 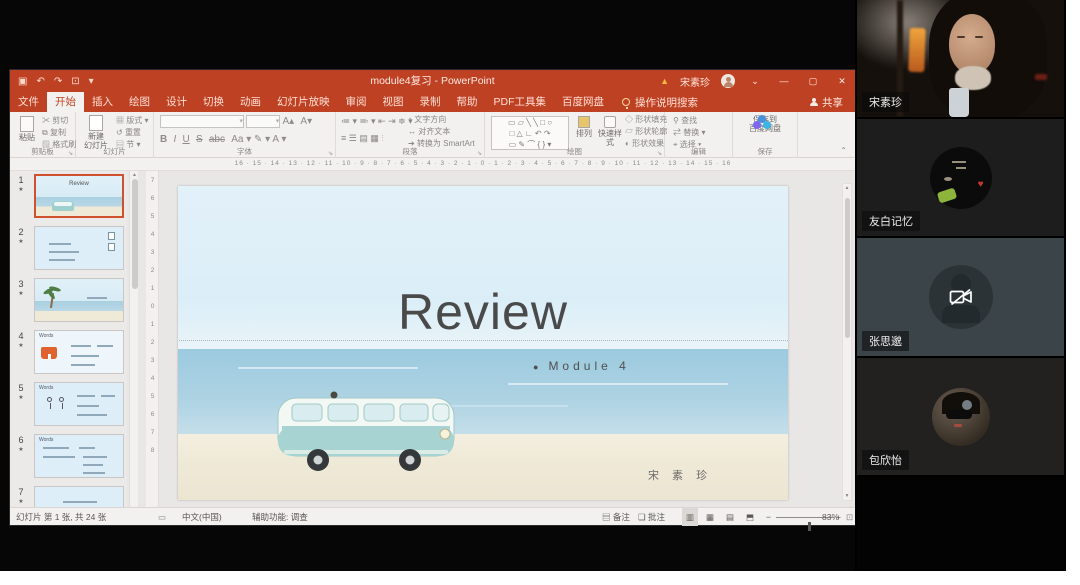 What do you see at coordinates (258, 140) in the screenshot?
I see `font-misc-buttons: Aa ▾ ✎ ▾ A ▾` at bounding box center [258, 140].